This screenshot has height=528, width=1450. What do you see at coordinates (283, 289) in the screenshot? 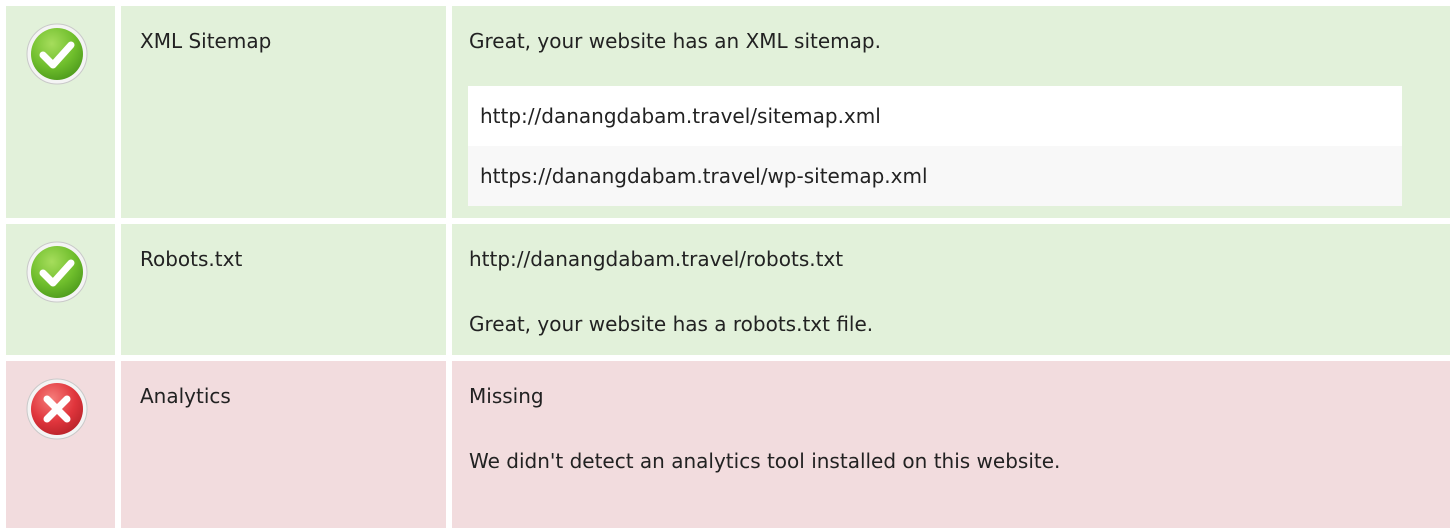
I see `check-name-cell: Robots.txt` at bounding box center [283, 289].